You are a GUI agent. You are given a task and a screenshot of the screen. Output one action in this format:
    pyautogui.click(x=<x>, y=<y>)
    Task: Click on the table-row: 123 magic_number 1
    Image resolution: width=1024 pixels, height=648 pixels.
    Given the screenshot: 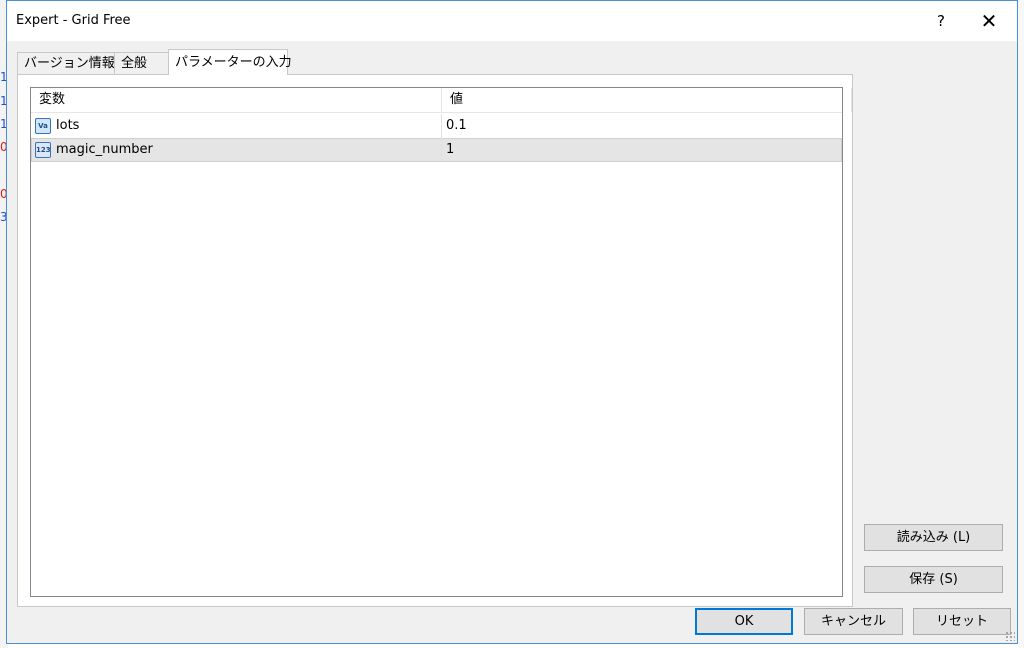 What is the action you would take?
    pyautogui.click(x=436, y=150)
    